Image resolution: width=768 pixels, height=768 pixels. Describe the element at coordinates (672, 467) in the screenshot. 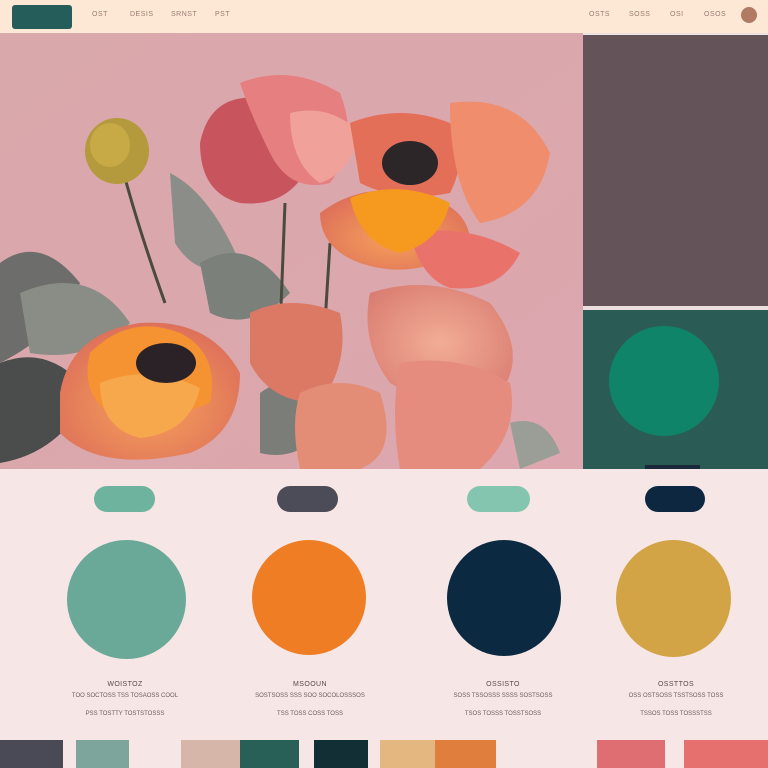

I see `panel-indicator` at that location.